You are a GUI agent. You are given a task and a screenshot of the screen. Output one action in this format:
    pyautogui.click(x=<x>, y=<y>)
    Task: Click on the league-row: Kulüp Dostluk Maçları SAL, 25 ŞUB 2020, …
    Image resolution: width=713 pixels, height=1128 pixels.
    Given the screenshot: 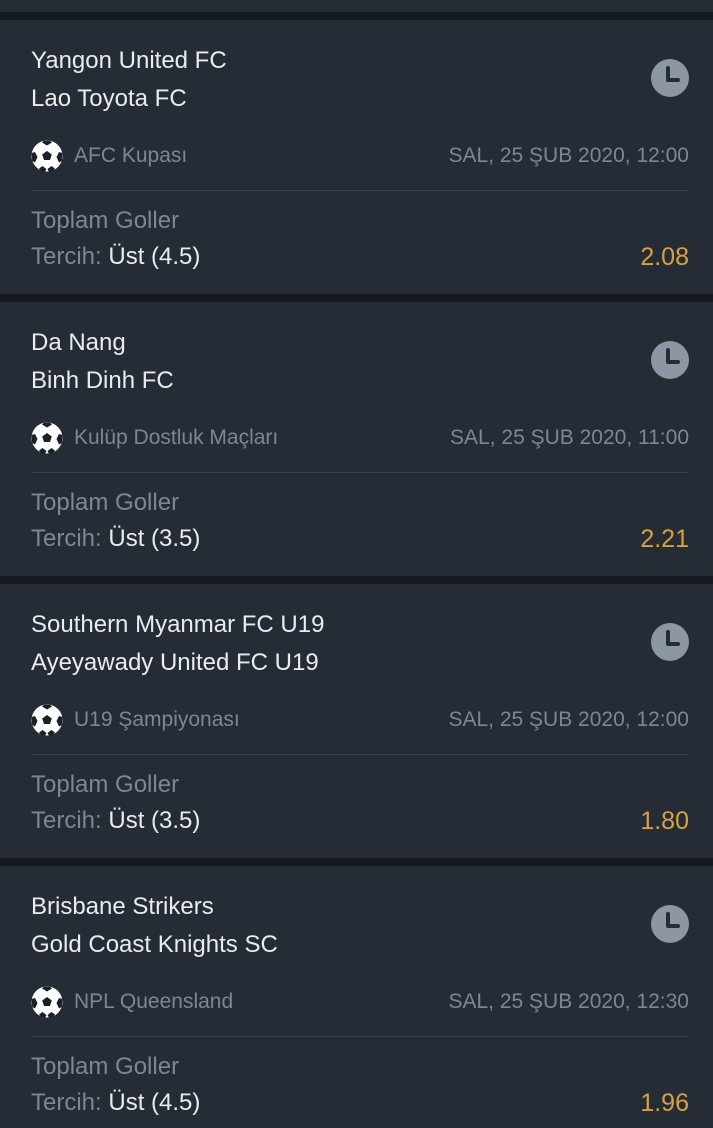 What is the action you would take?
    pyautogui.click(x=360, y=438)
    